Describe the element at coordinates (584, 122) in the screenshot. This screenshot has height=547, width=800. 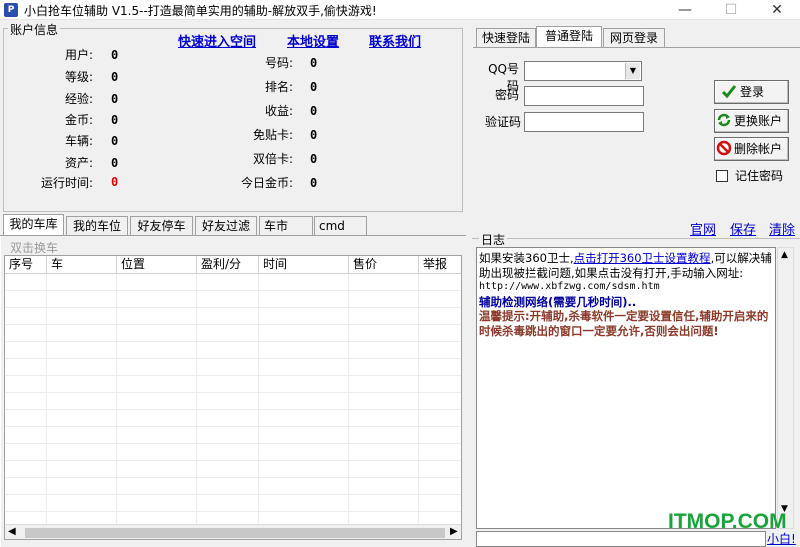
I see `captcha-input` at that location.